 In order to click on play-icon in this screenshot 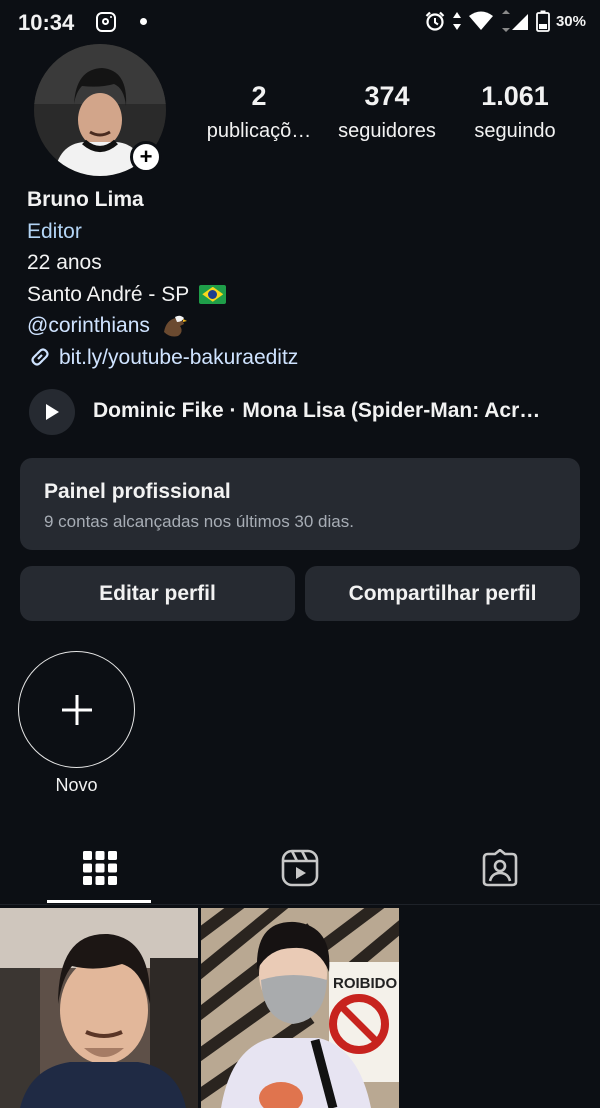, I will do `click(52, 412)`.